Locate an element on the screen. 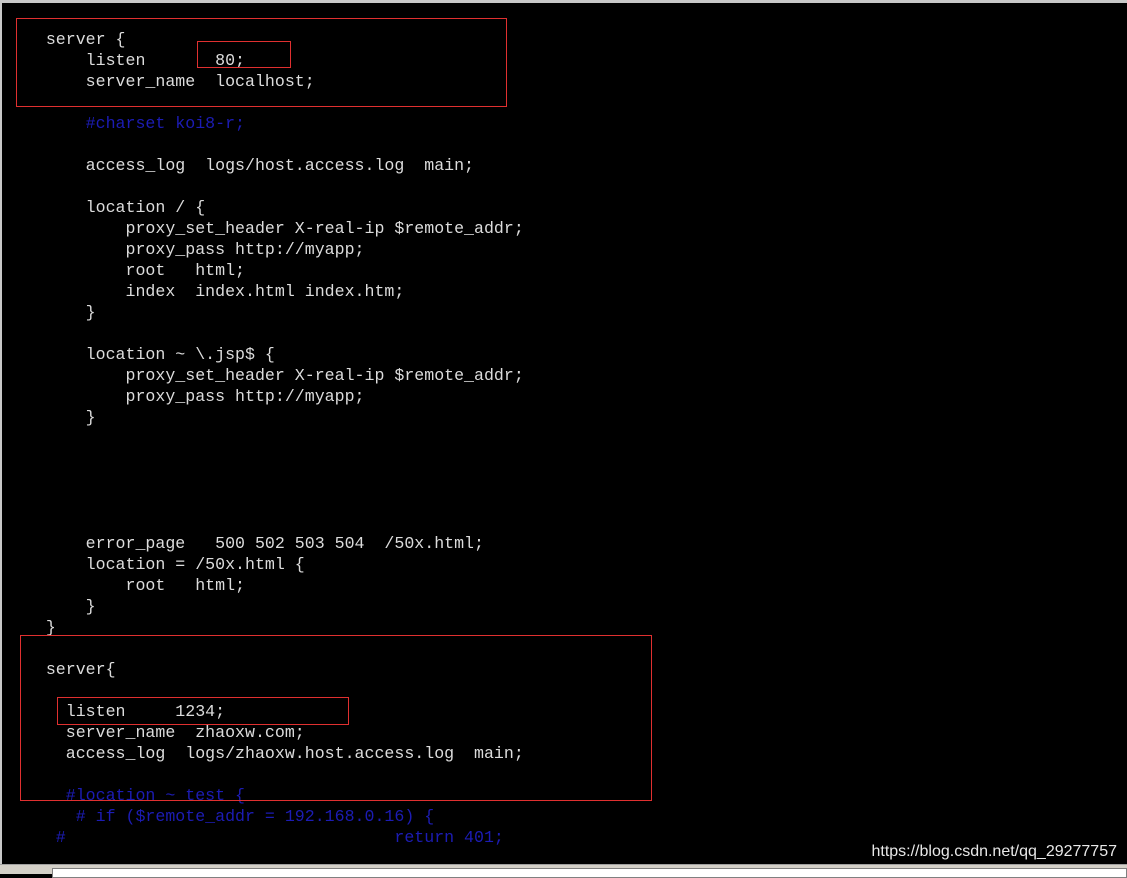 Image resolution: width=1127 pixels, height=878 pixels. comment-line: # return 401; is located at coordinates (255, 837).